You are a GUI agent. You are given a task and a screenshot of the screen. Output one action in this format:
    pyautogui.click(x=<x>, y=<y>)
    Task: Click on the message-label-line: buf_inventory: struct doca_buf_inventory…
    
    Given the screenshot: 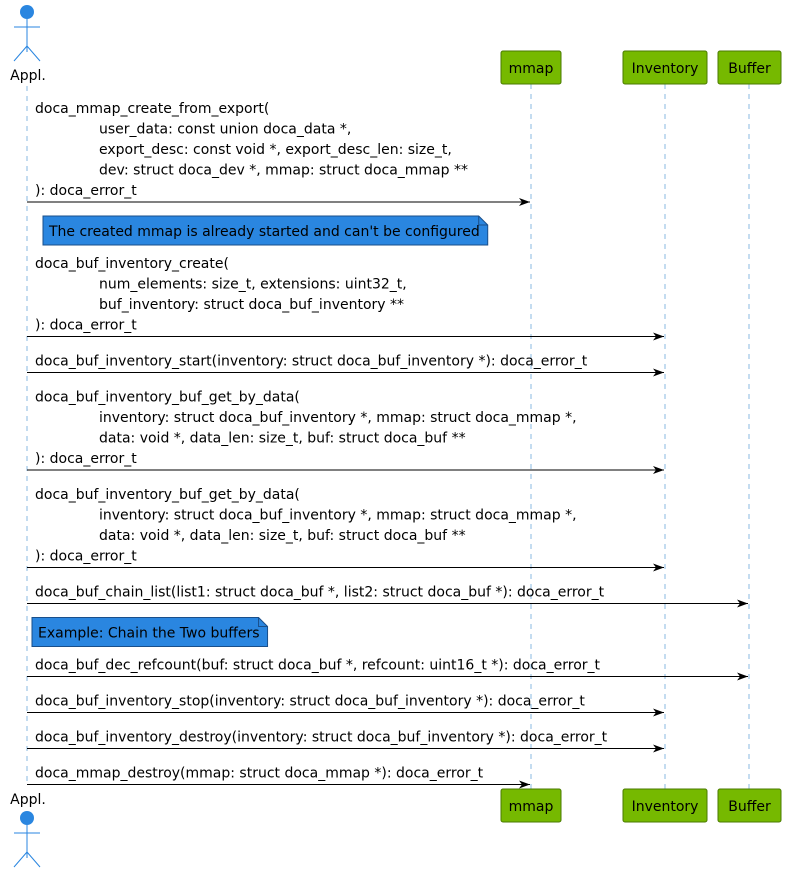 What is the action you would take?
    pyautogui.click(x=251, y=305)
    